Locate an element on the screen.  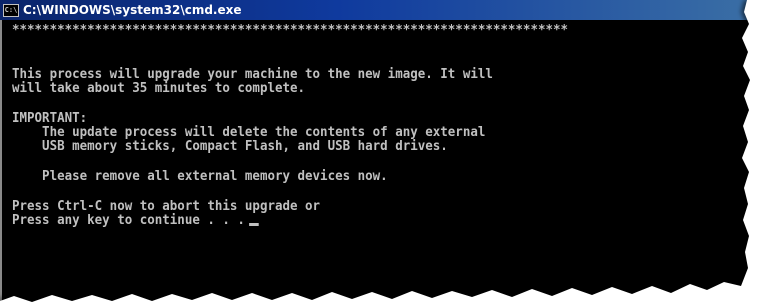
console-prompt-text: Press any key to continue . . . is located at coordinates (128, 220).